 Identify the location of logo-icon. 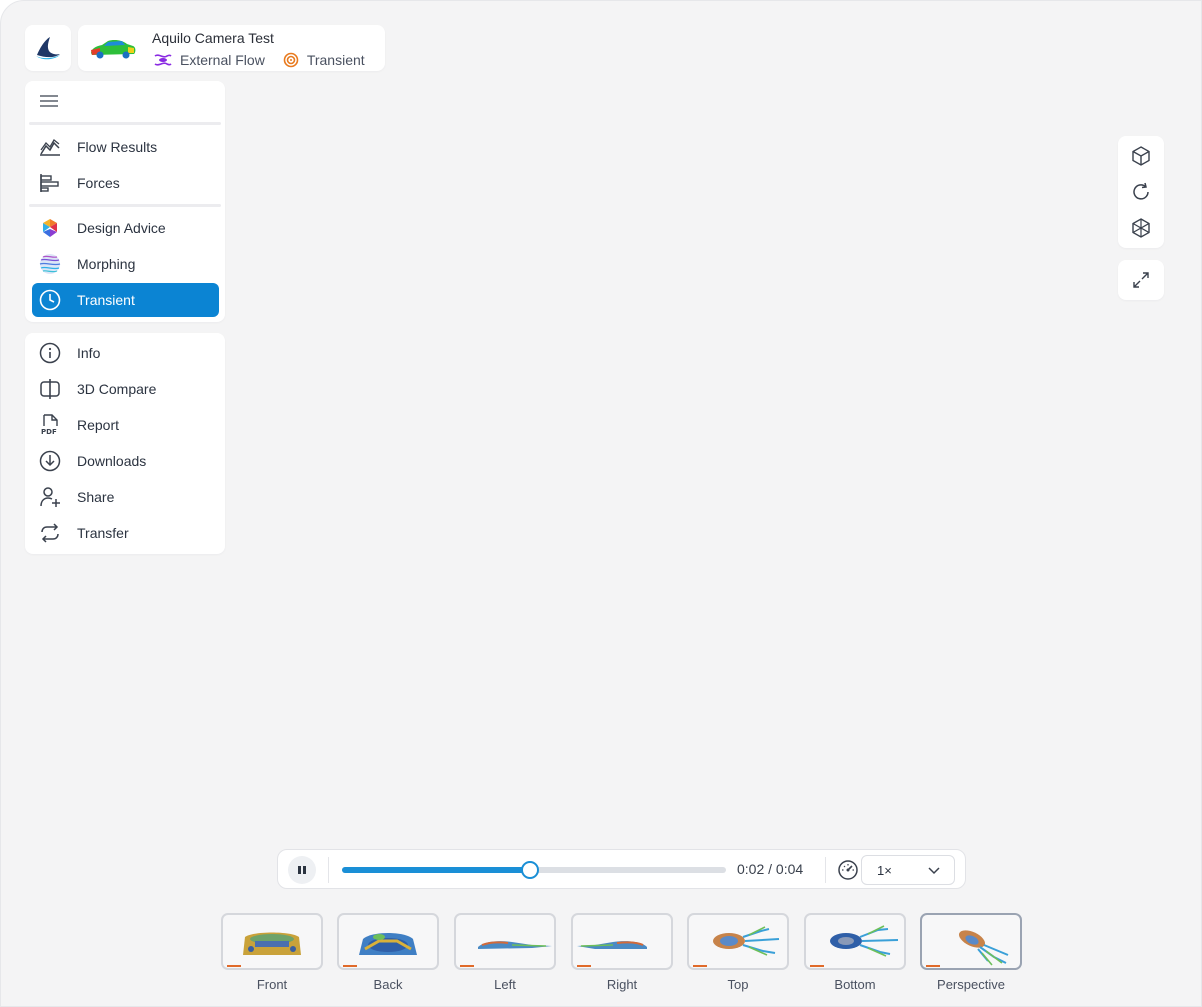
(48, 48).